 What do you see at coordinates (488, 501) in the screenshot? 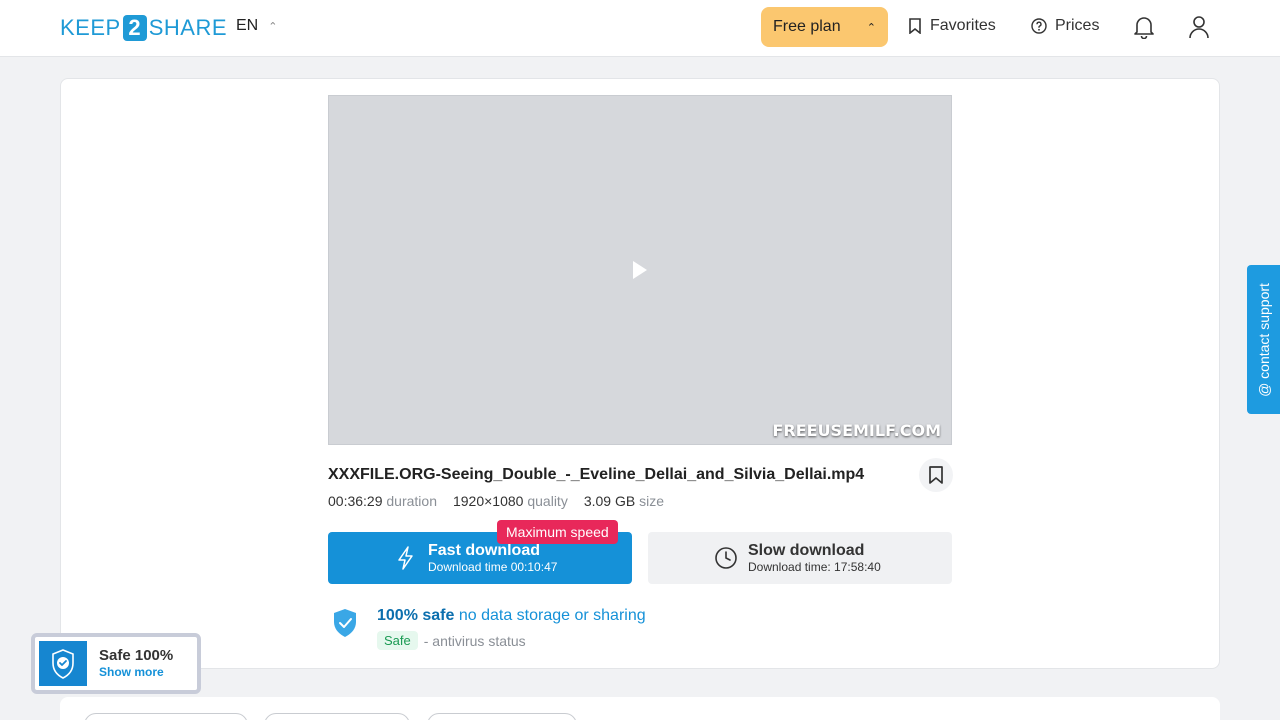
I see `quality-value: 1920×1080` at bounding box center [488, 501].